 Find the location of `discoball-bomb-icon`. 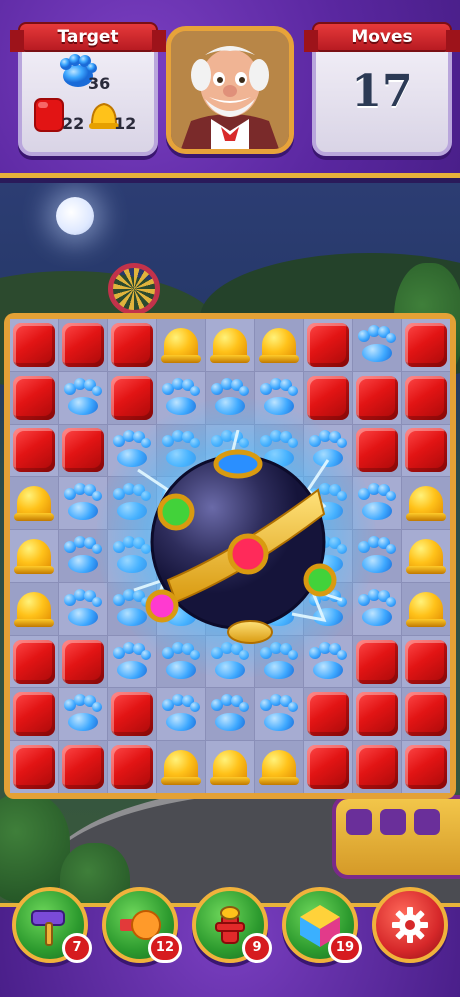

discoball-bomb-icon is located at coordinates (238, 540).